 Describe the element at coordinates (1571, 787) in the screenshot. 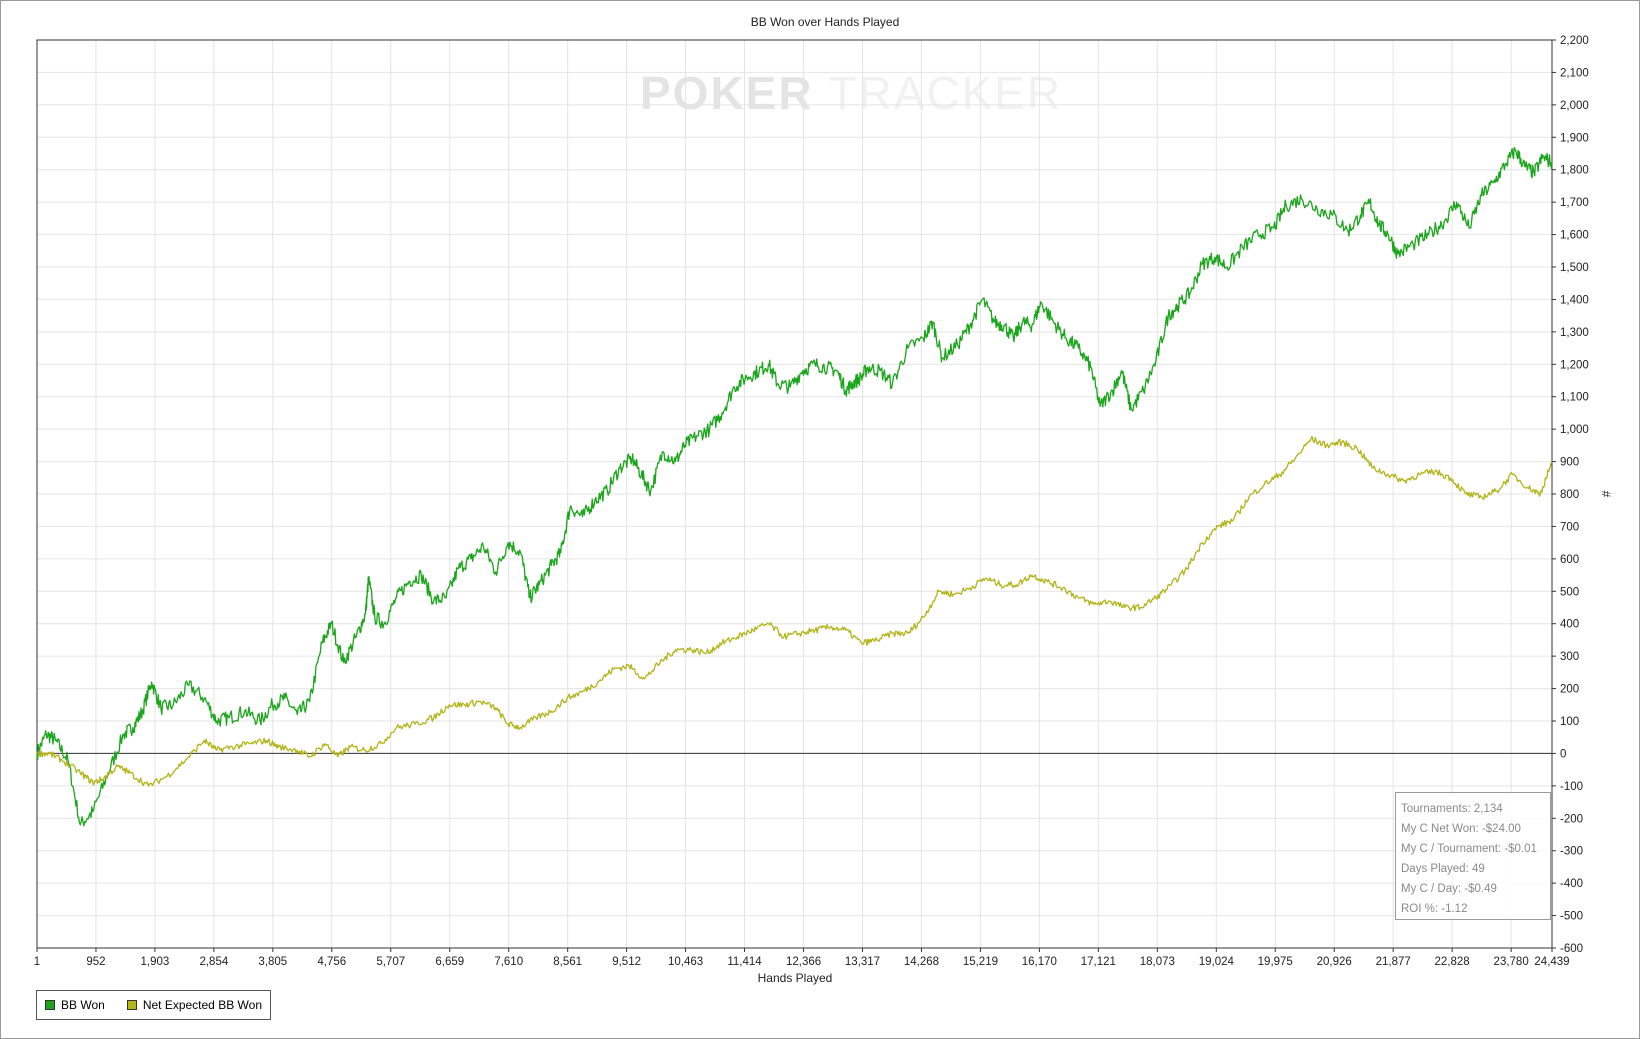

I see `y-tick-label: -100` at that location.